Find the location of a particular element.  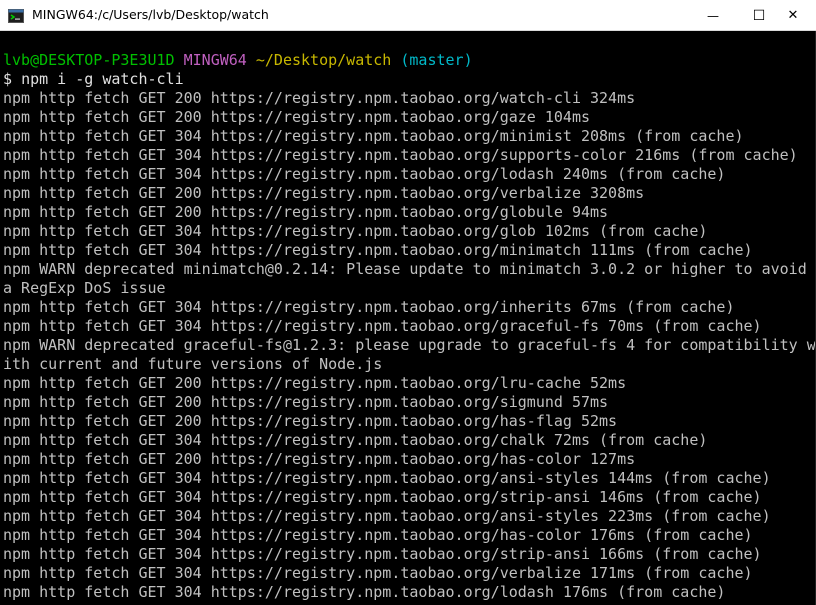

window-title: MINGW64:/c/Users/lvb/Desktop/watch is located at coordinates (150, 14).